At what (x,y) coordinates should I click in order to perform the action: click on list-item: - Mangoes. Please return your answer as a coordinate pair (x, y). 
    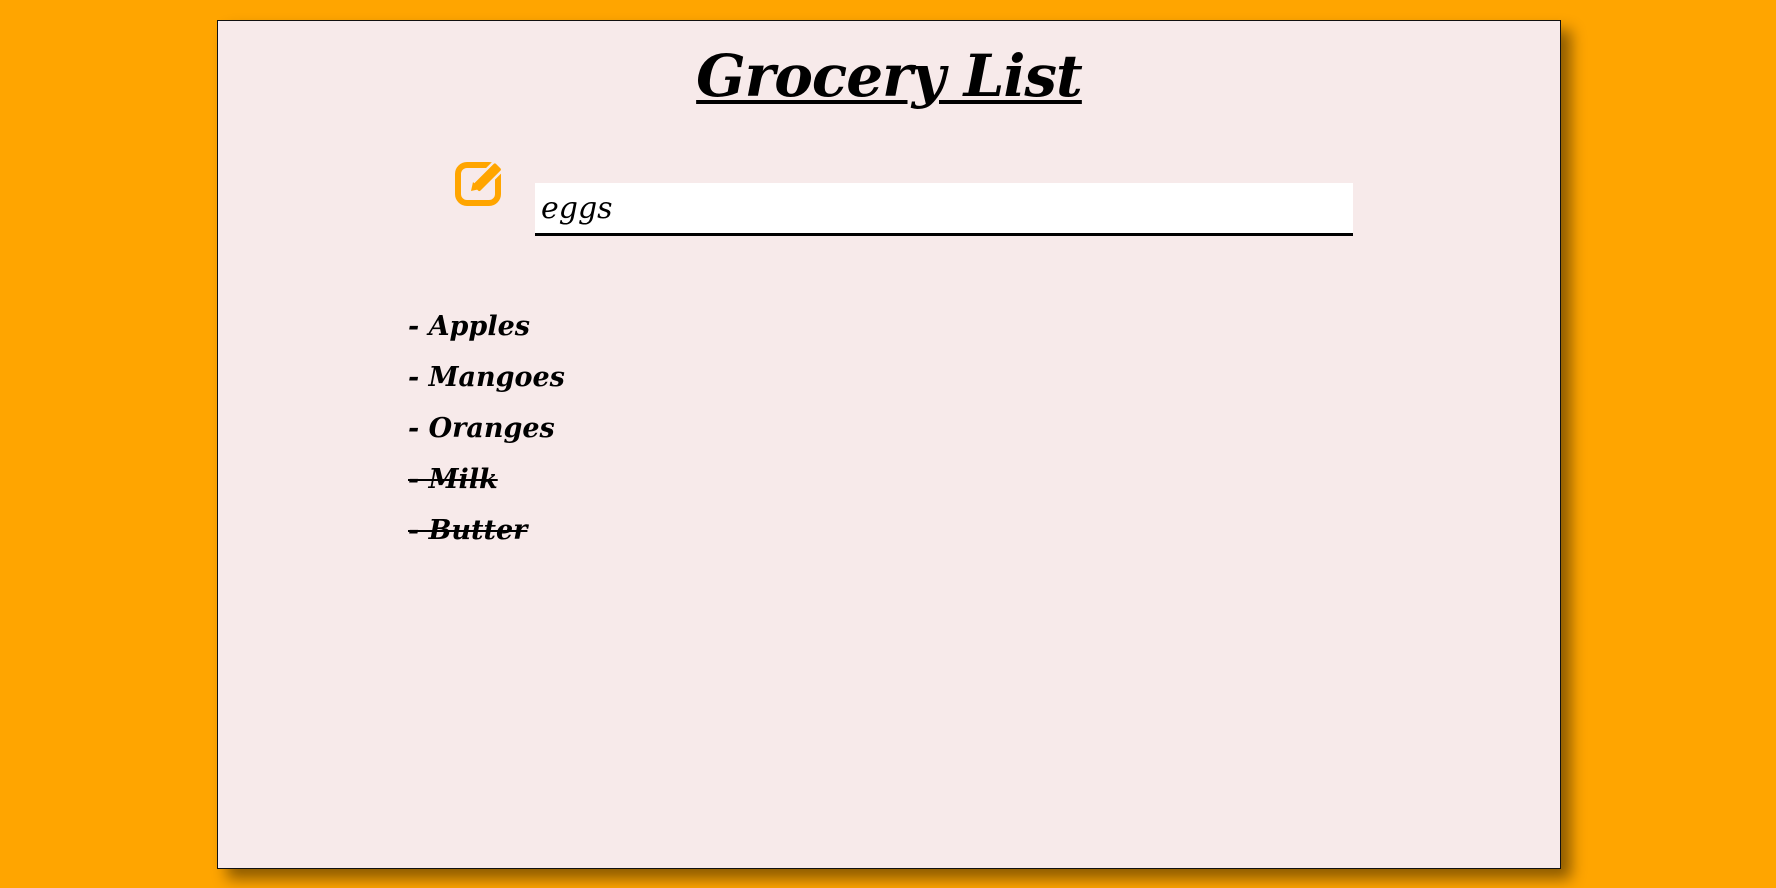
    Looking at the image, I should click on (486, 377).